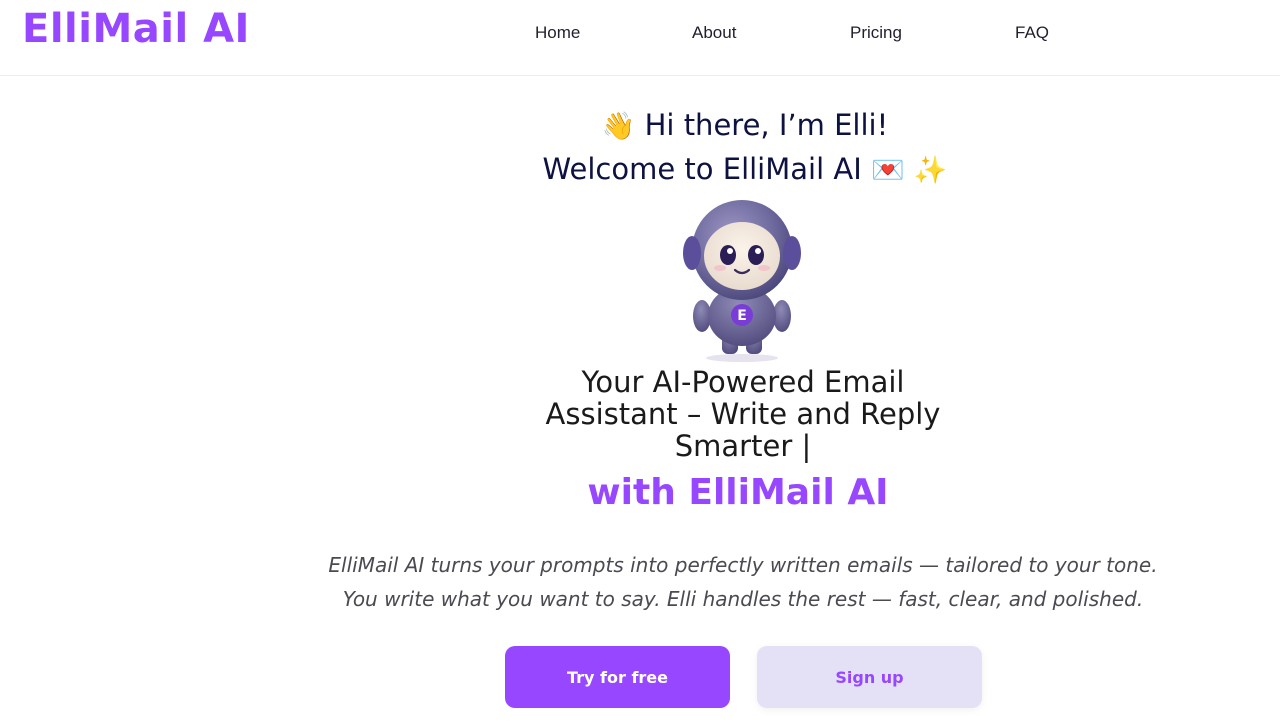  I want to click on nav-home: Home, so click(557, 33).